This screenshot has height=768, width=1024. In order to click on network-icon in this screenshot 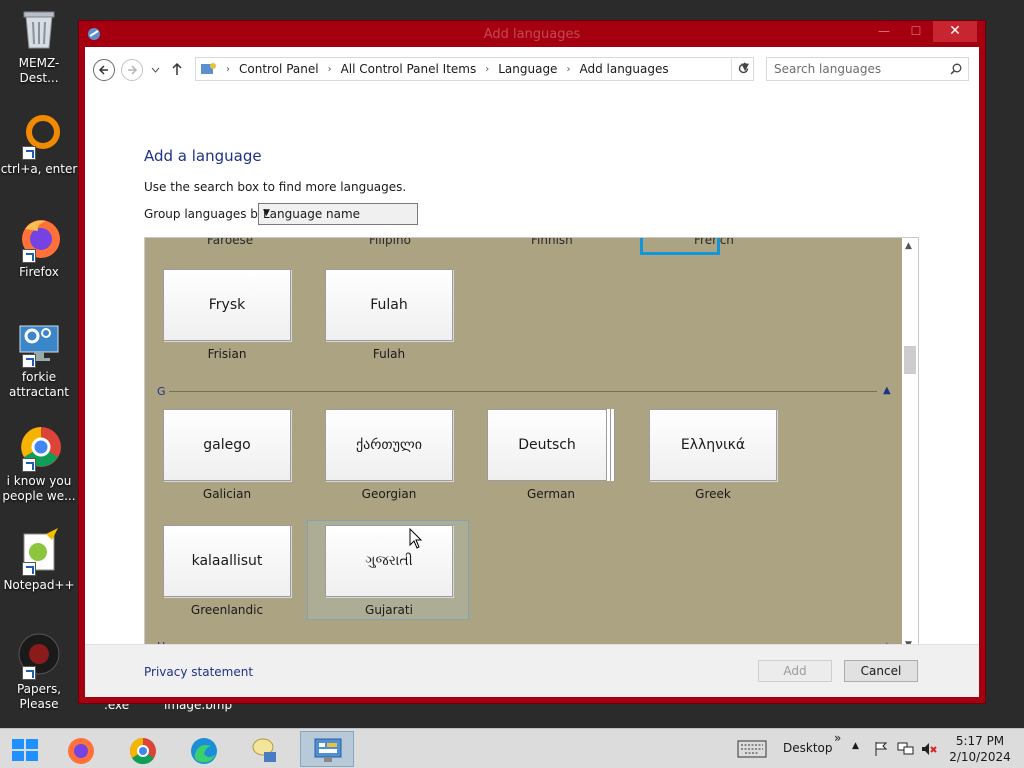, I will do `click(906, 749)`.